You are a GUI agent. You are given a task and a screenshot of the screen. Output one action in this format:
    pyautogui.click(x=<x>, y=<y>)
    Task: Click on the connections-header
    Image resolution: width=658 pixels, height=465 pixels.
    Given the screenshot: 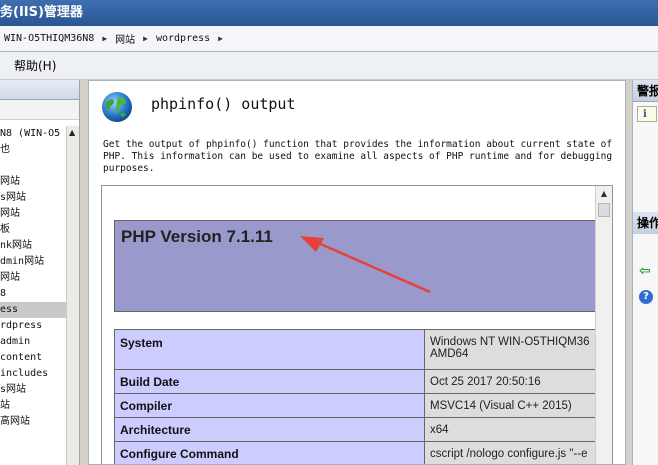 What is the action you would take?
    pyautogui.click(x=39, y=90)
    